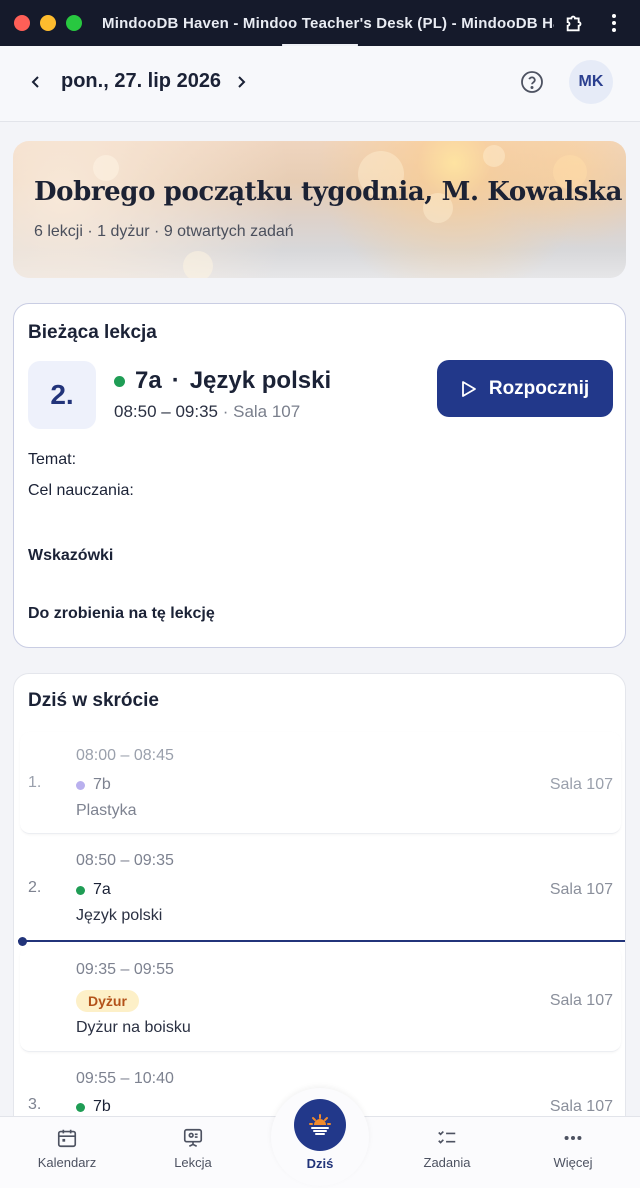  What do you see at coordinates (591, 82) in the screenshot?
I see `user-avatar: MK` at bounding box center [591, 82].